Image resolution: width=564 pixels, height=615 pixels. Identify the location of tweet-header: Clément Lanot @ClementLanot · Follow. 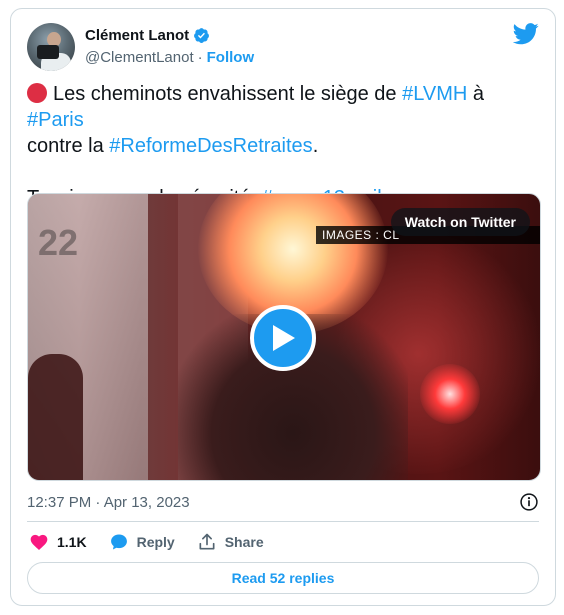
(283, 49).